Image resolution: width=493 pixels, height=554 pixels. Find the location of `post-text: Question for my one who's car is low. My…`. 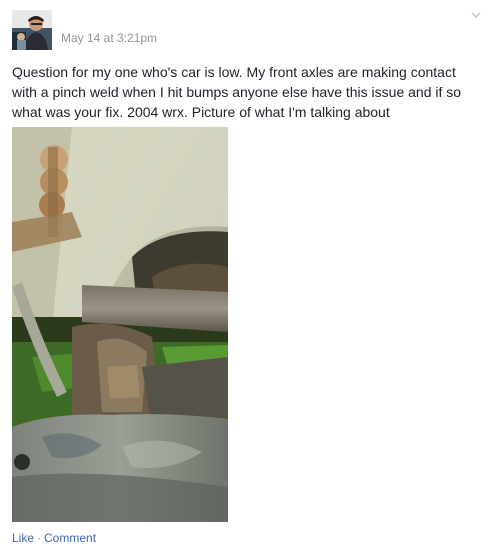

post-text: Question for my one who's car is low. My… is located at coordinates (237, 92).